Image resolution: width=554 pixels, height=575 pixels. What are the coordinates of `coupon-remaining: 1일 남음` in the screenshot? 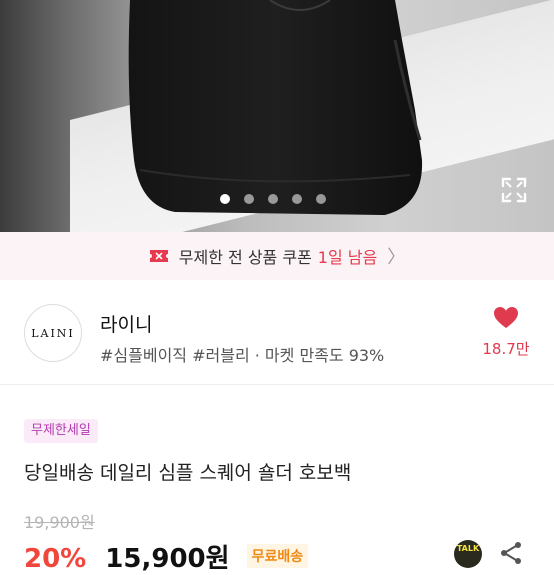 It's located at (347, 257).